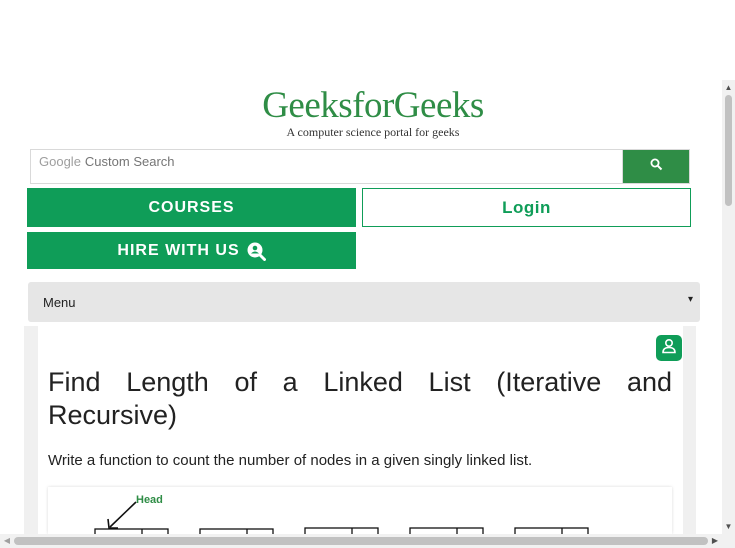 The height and width of the screenshot is (548, 735). I want to click on horizontal-scrollbar: ◀ ▶, so click(361, 541).